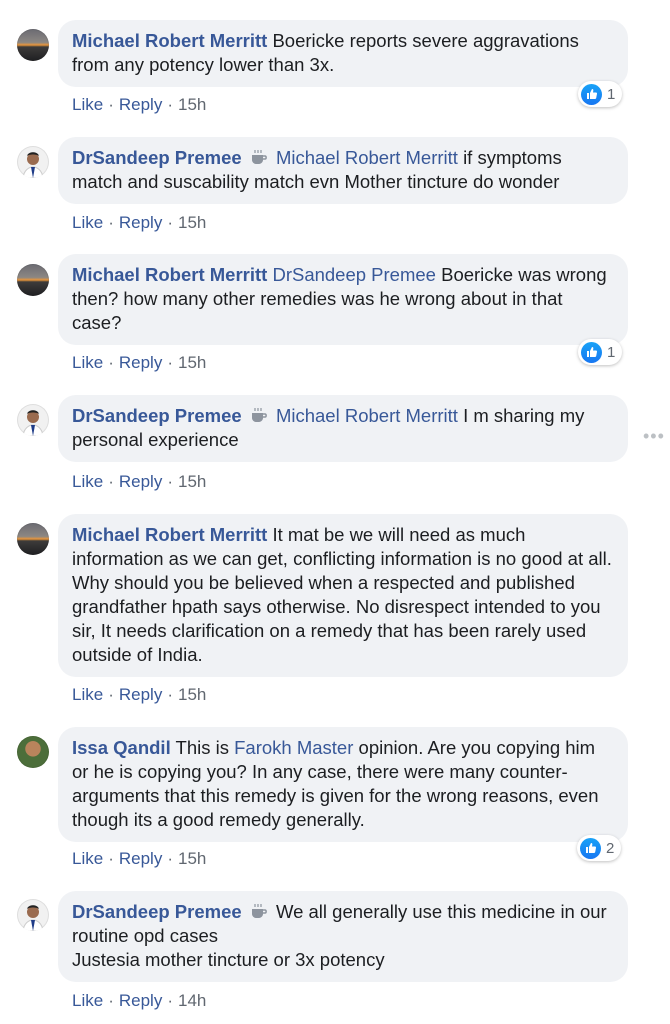  I want to click on mention-link: Farokh Master, so click(293, 747).